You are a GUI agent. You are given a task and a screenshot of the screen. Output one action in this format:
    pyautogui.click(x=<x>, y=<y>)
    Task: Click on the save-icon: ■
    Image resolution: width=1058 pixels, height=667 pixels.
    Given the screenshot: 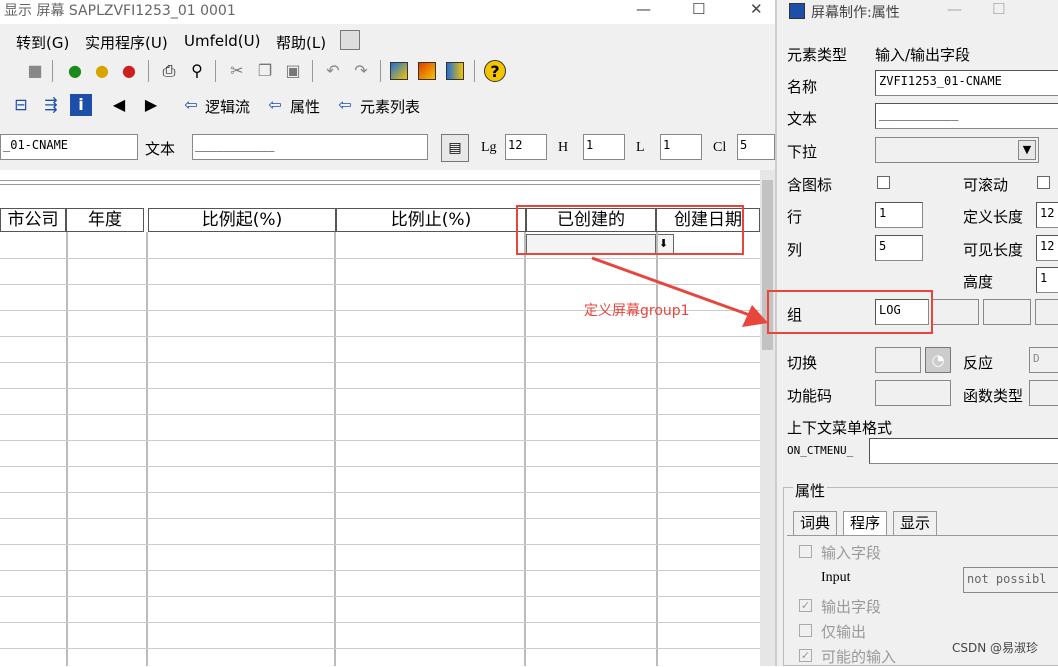 What is the action you would take?
    pyautogui.click(x=35, y=71)
    